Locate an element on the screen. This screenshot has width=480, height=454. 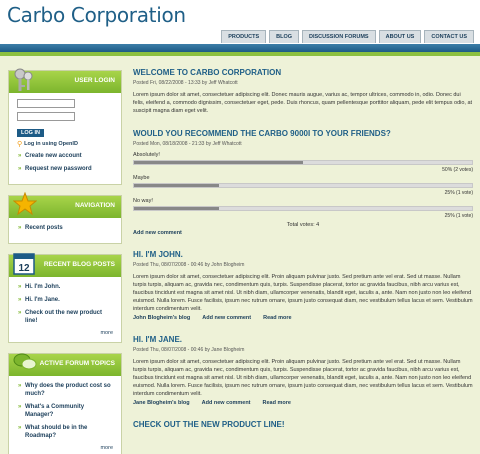
poll-choice: Absolutely! 50% (2 votes) is located at coordinates (303, 162).